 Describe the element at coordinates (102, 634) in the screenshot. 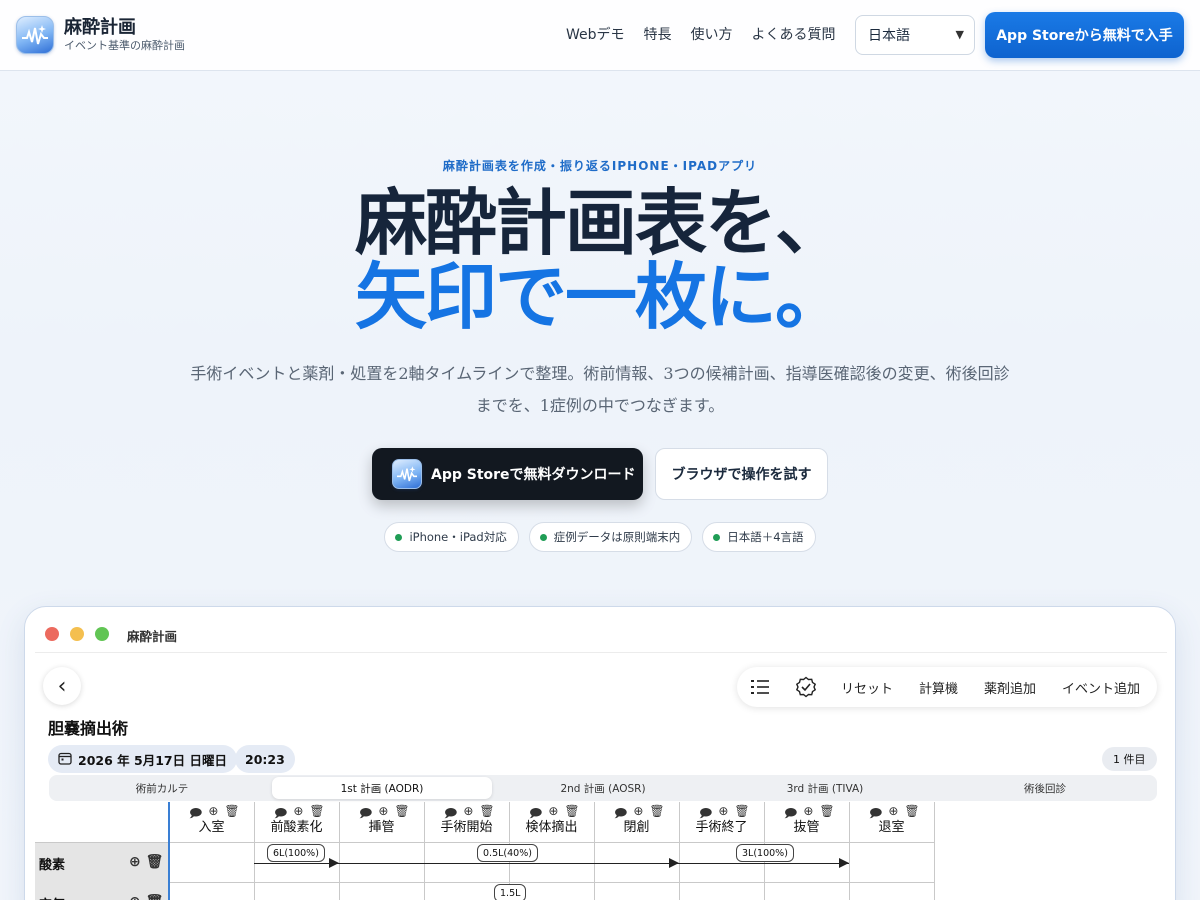

I see `window-zoom-icon` at that location.